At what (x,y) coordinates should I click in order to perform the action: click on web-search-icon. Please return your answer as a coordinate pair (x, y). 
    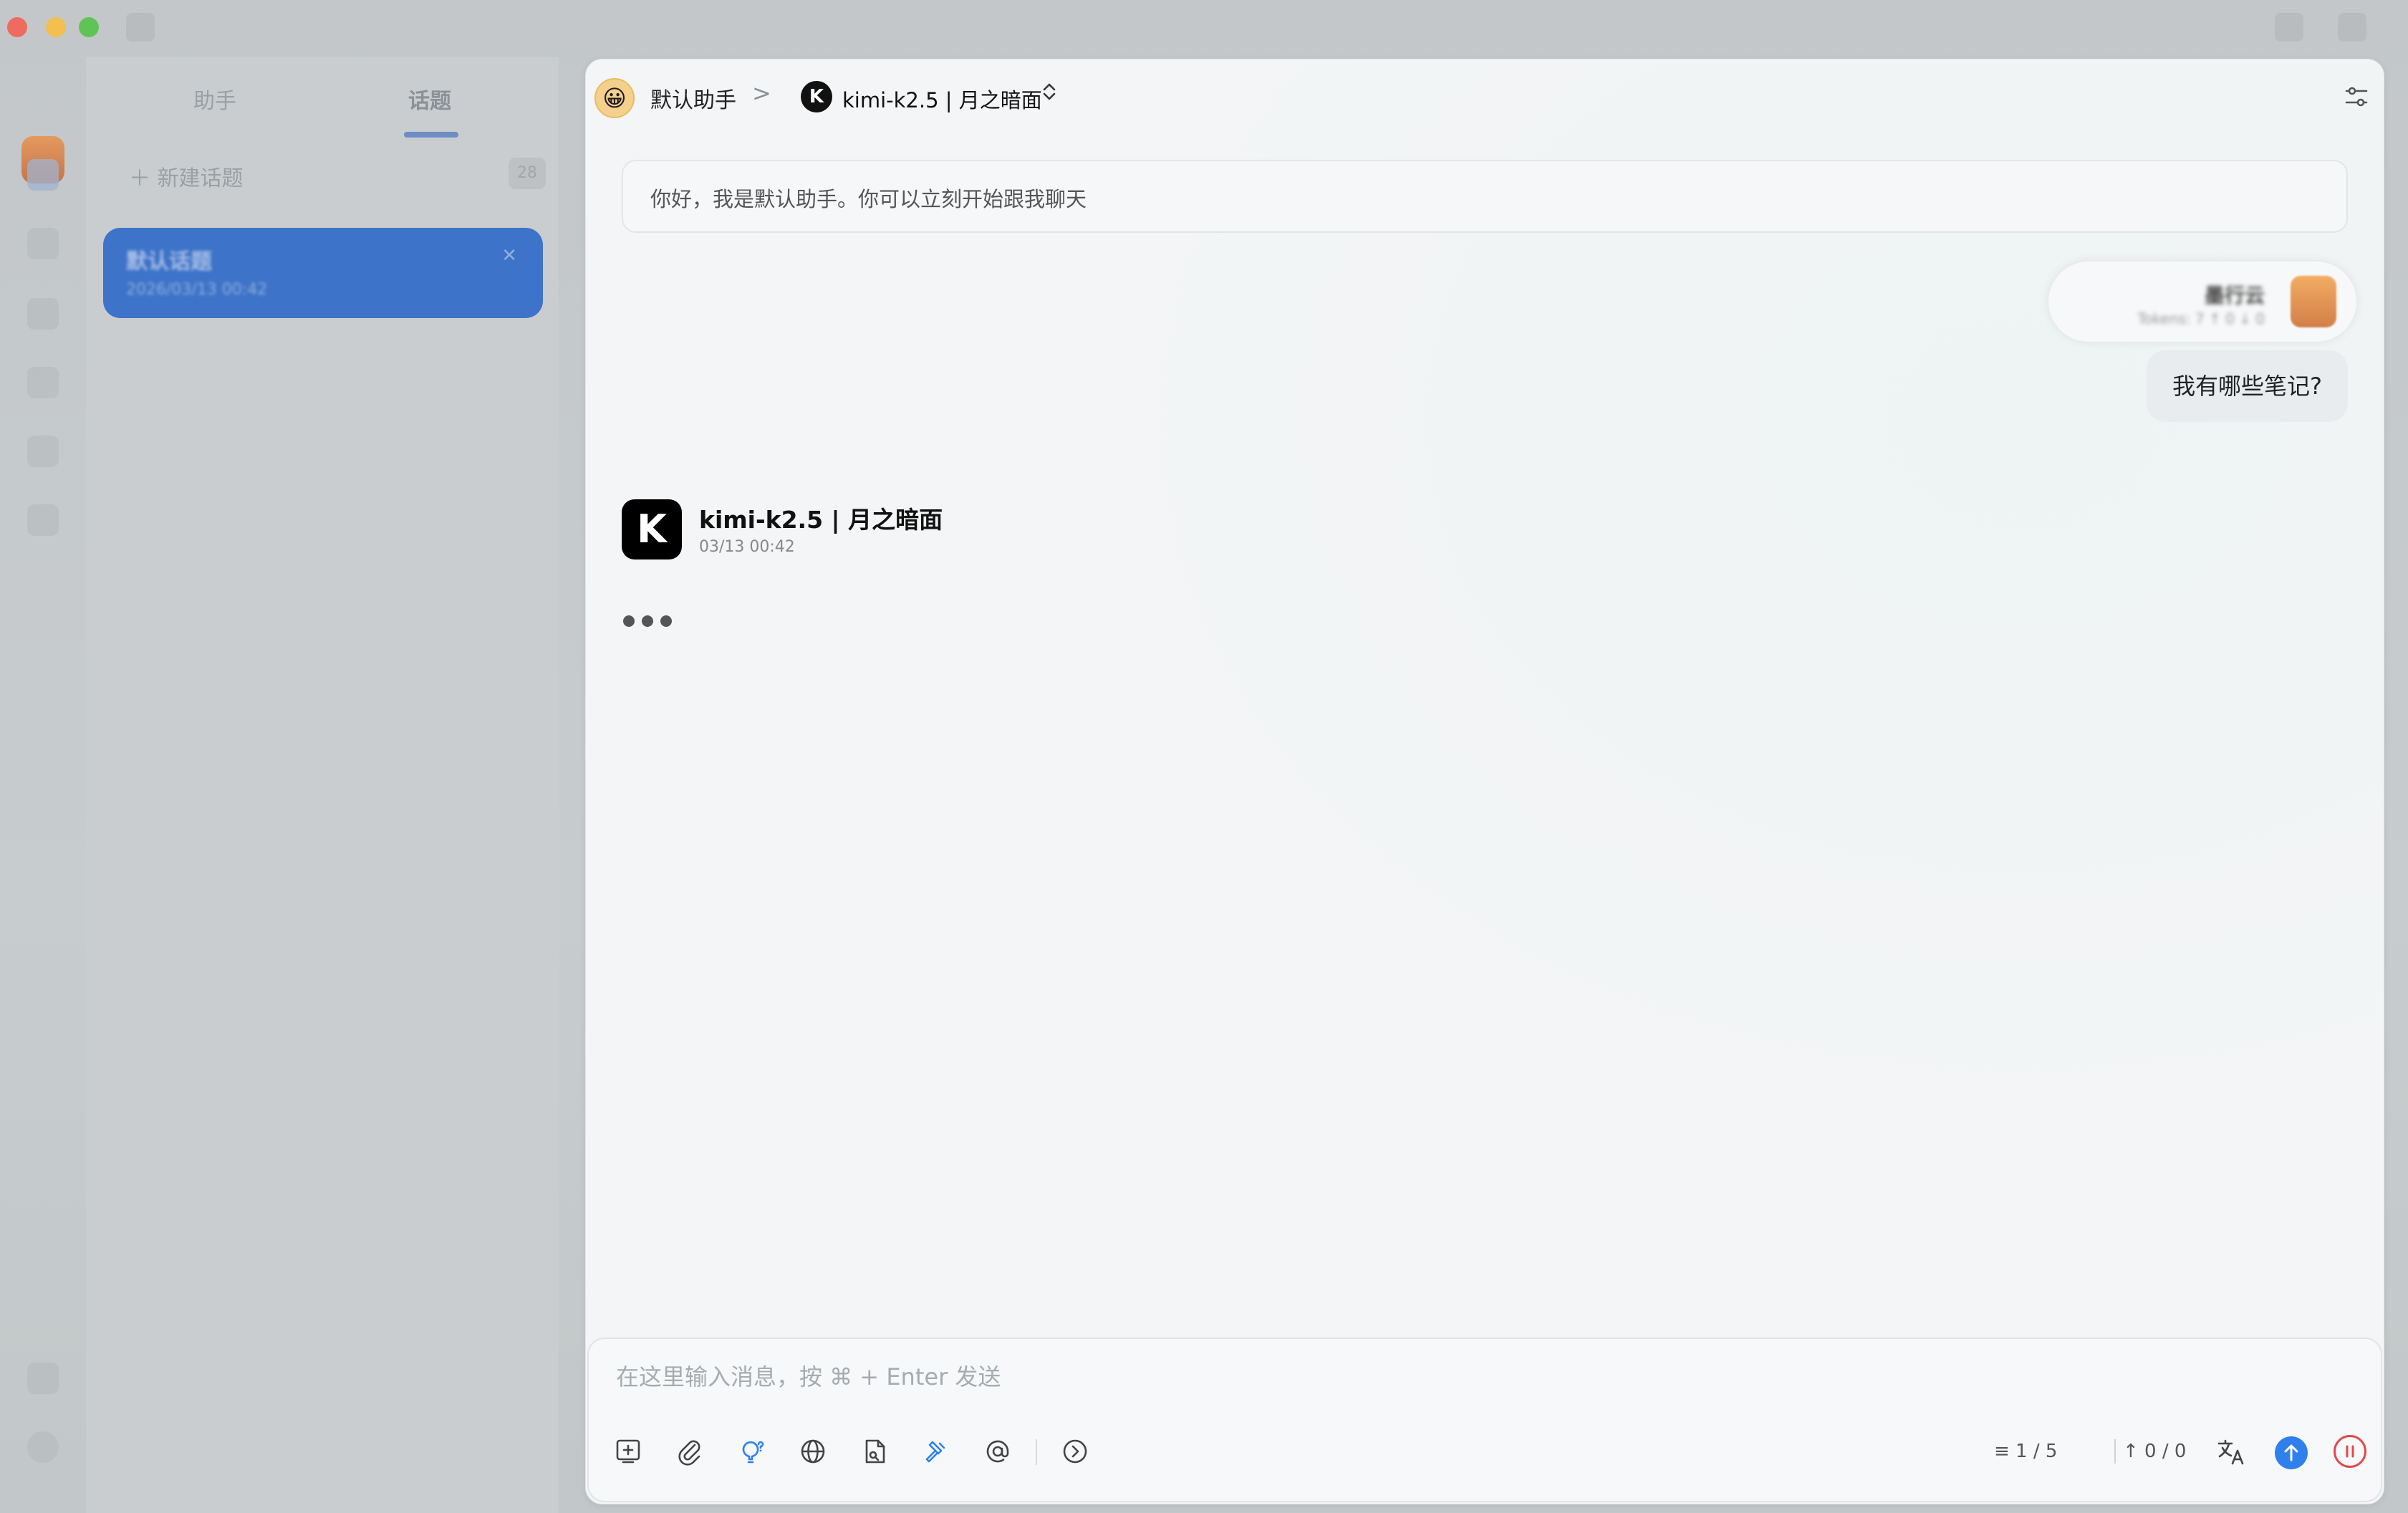
    Looking at the image, I should click on (812, 1451).